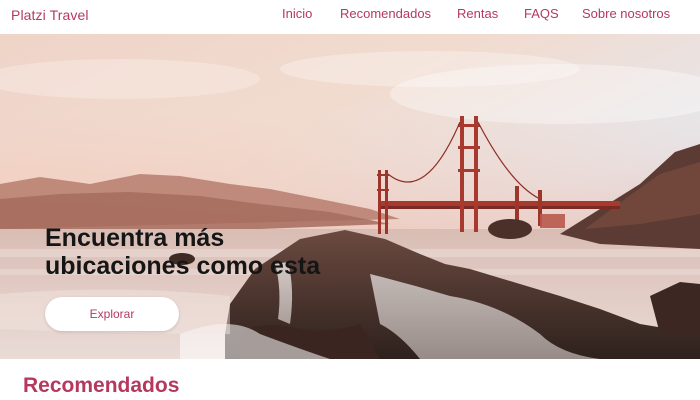 Image resolution: width=700 pixels, height=400 pixels. What do you see at coordinates (477, 13) in the screenshot?
I see `nav-item-rentas: Rentas` at bounding box center [477, 13].